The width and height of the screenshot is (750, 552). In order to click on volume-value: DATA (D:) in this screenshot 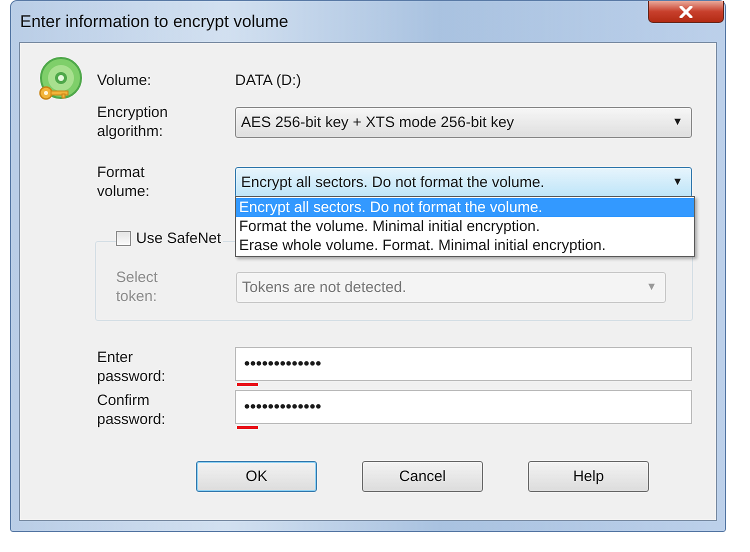, I will do `click(268, 80)`.